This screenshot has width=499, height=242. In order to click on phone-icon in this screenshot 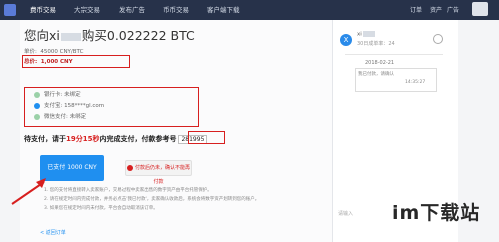, I will do `click(438, 39)`.